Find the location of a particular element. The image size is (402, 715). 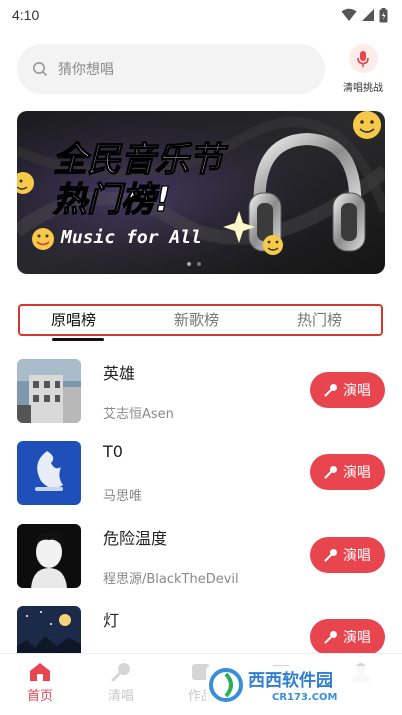

chart-tabs: 原唱榜 新歌榜 热门榜 is located at coordinates (200, 320).